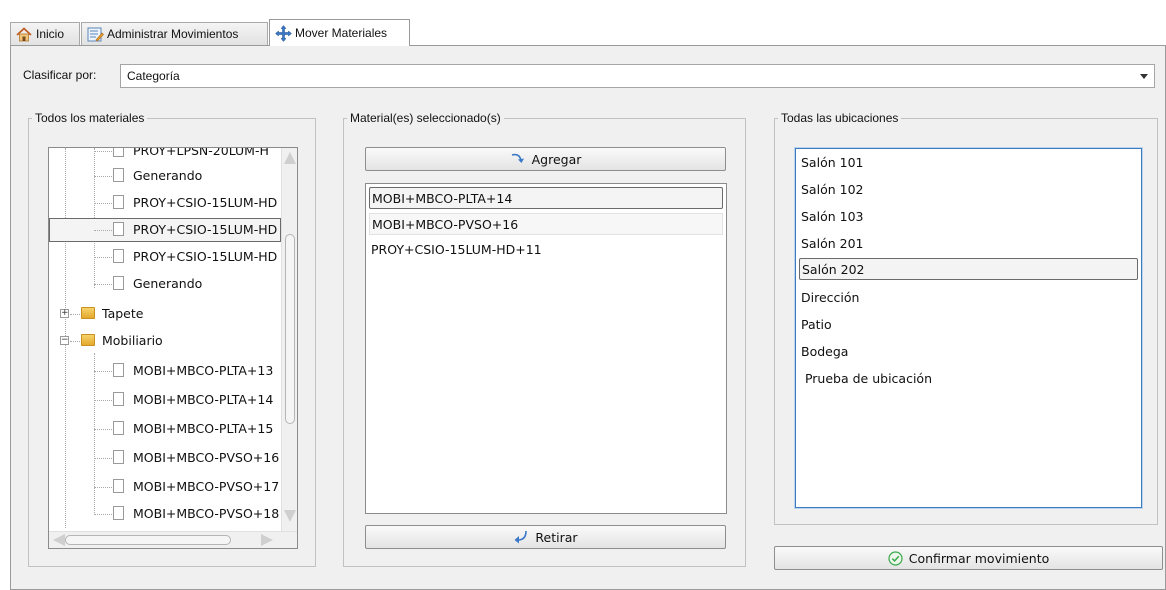  Describe the element at coordinates (968, 352) in the screenshot. I see `location-item: Bodega` at that location.